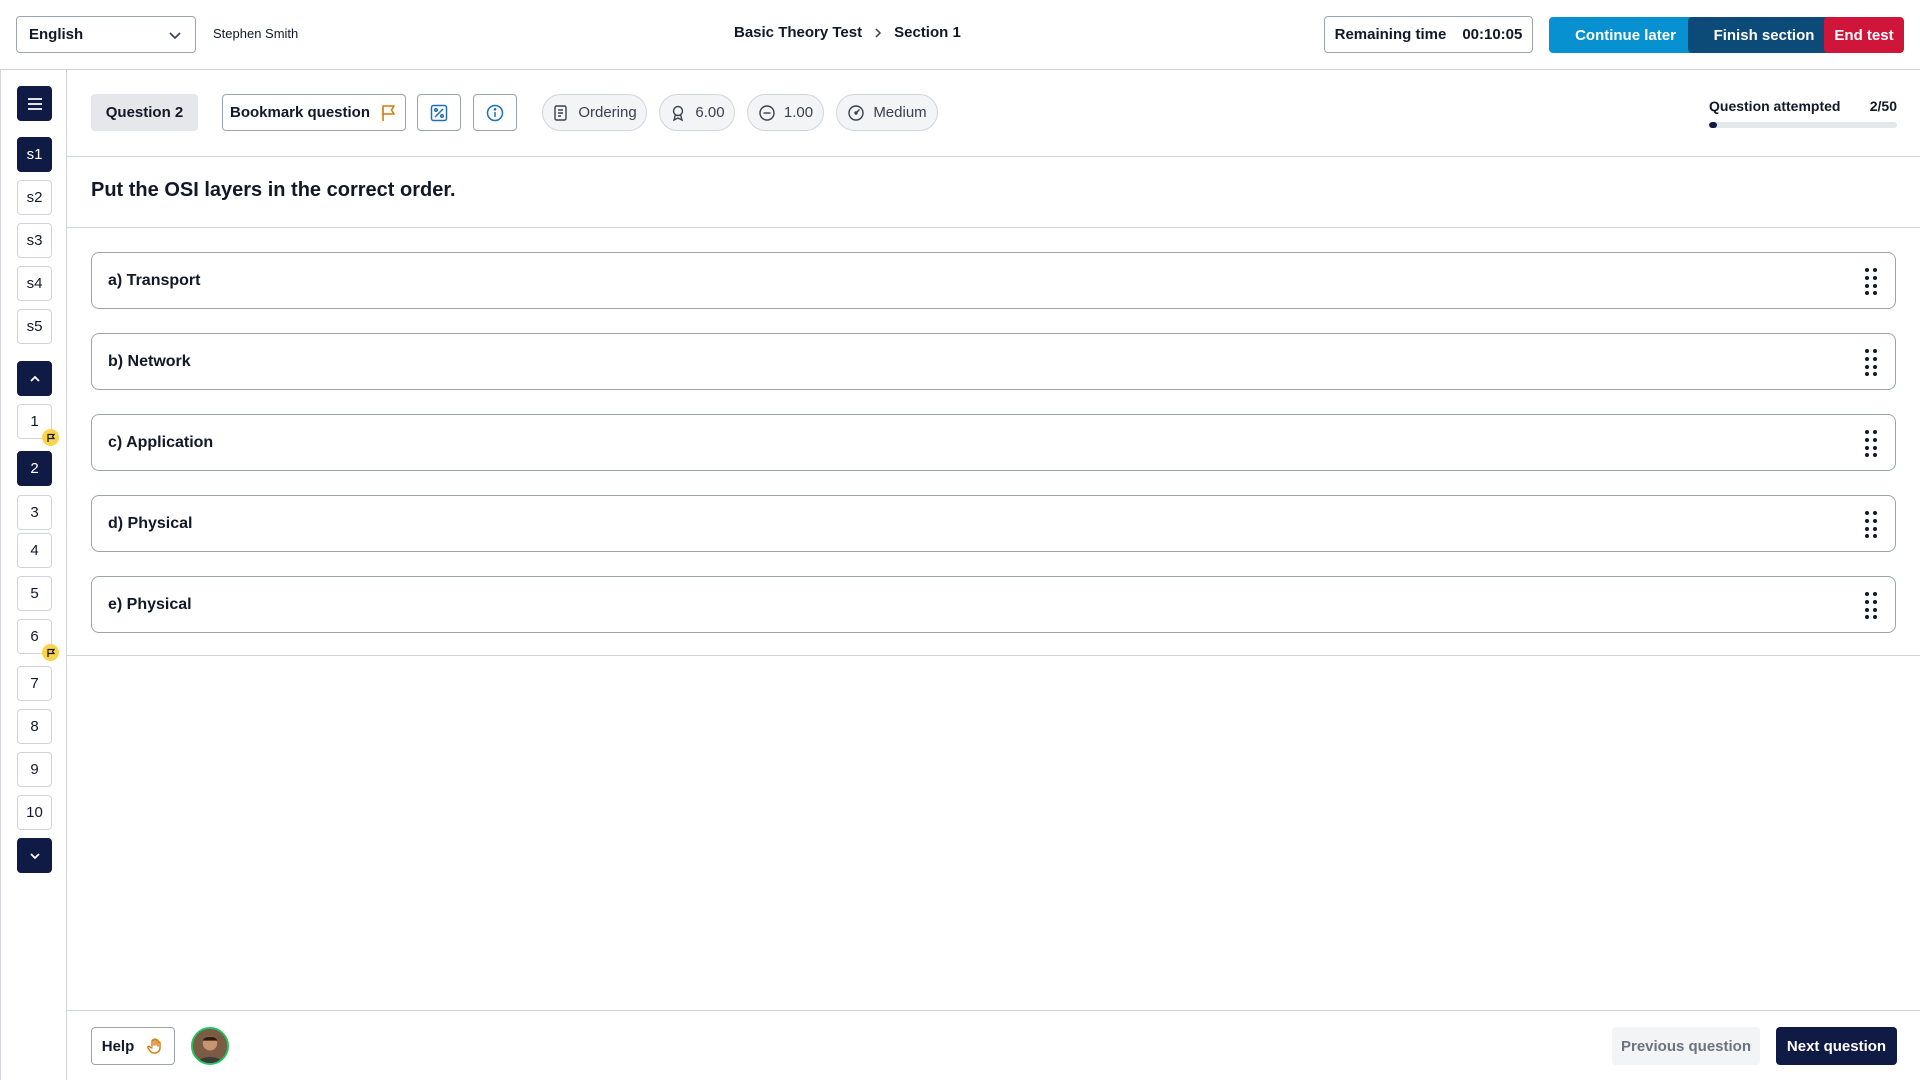  I want to click on ordering-option-b: b) Network, so click(993, 361).